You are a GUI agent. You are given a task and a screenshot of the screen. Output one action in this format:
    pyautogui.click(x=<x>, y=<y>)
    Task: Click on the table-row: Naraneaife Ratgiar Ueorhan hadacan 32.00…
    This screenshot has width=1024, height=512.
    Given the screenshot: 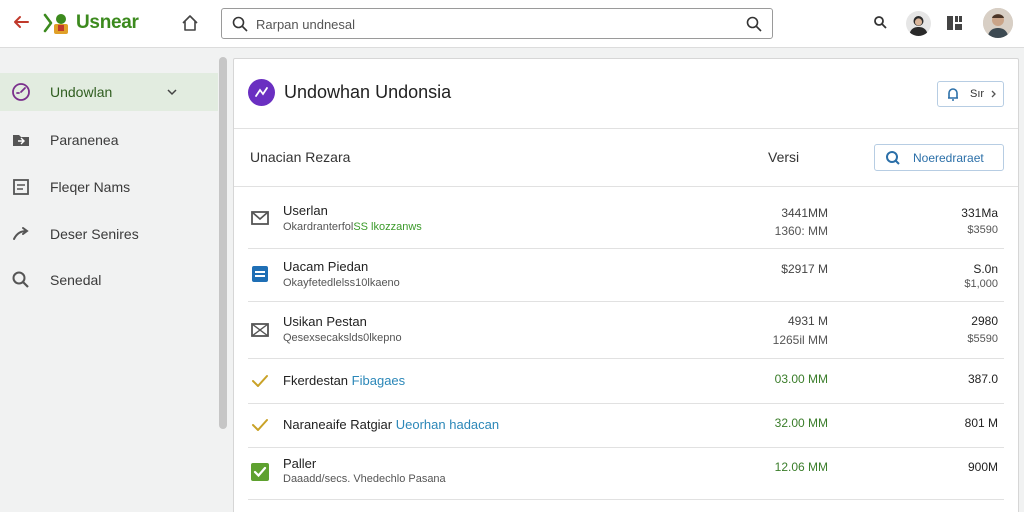 What is the action you would take?
    pyautogui.click(x=626, y=426)
    